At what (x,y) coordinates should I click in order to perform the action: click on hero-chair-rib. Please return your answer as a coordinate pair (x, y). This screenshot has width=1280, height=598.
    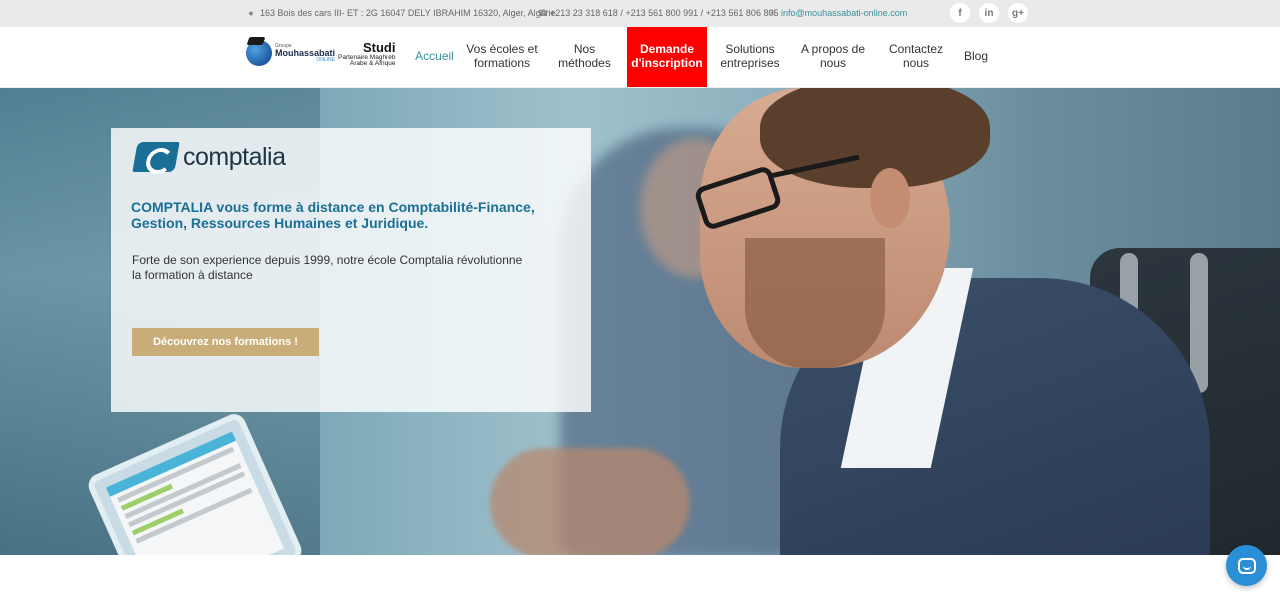
    Looking at the image, I should click on (1199, 323).